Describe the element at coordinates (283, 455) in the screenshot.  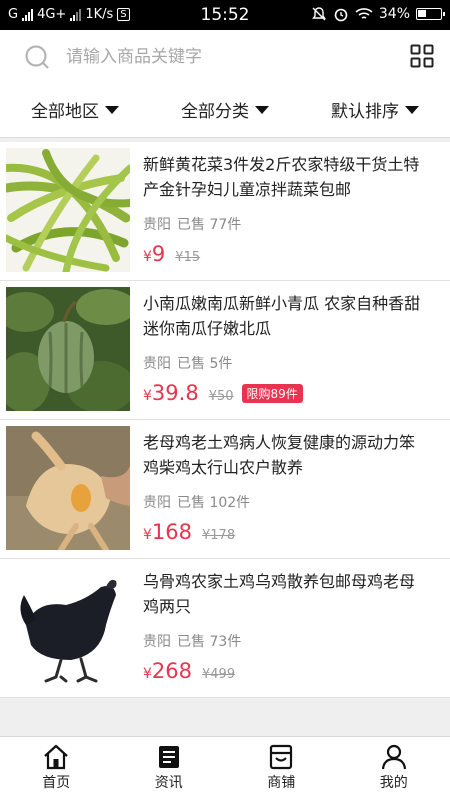
I see `product-title: 老母鸡老土鸡病人恢复健康的源动力笨鸡柴鸡太行山农户散养` at that location.